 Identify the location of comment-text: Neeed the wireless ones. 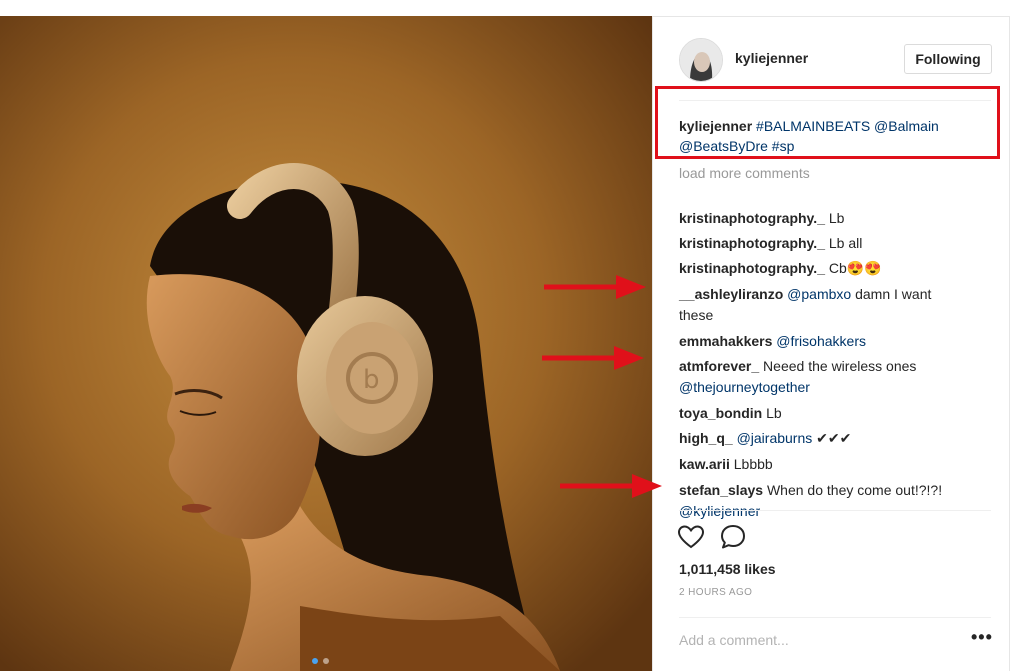
(840, 366).